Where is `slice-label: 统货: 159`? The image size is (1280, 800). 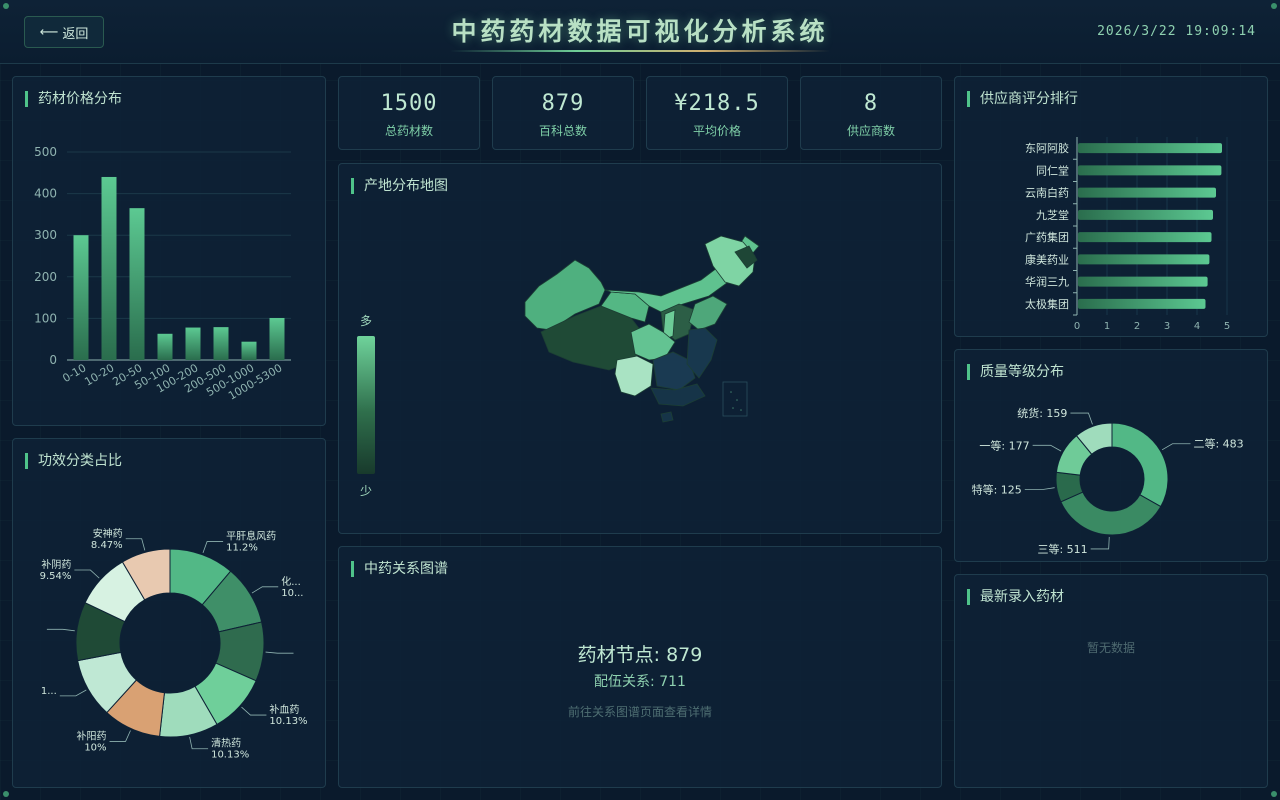
slice-label: 统货: 159 is located at coordinates (1042, 413).